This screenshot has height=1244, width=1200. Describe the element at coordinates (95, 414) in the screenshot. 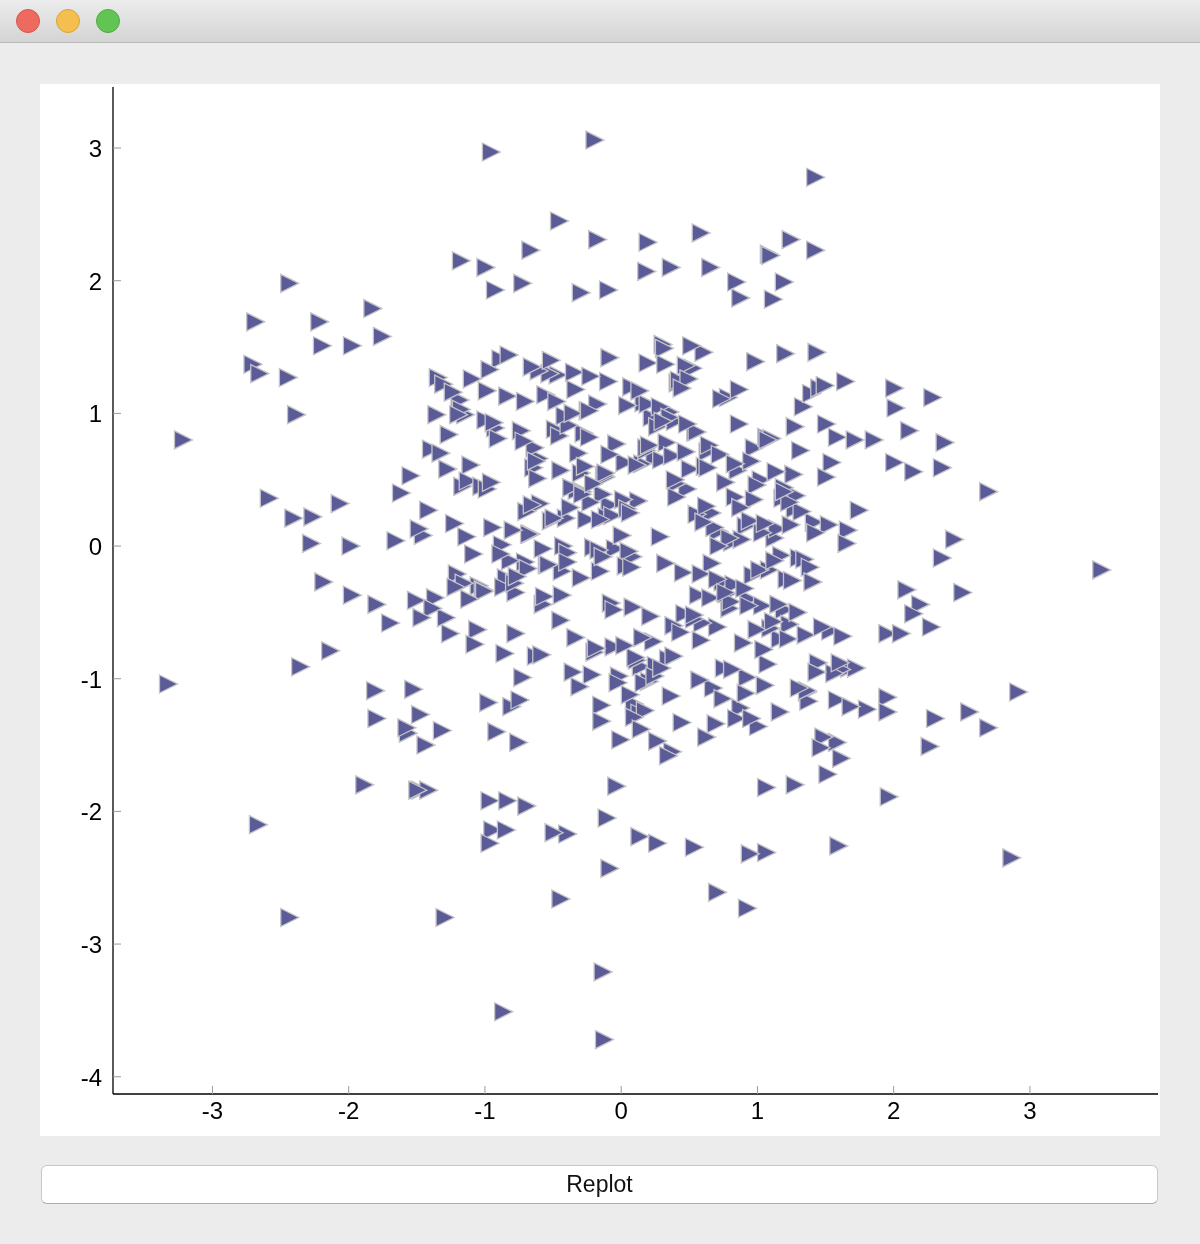

I see `y-tick-label: 1` at that location.